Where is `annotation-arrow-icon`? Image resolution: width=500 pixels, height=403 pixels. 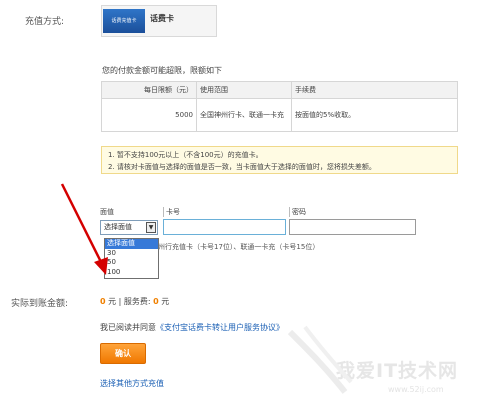 annotation-arrow-icon is located at coordinates (84, 229).